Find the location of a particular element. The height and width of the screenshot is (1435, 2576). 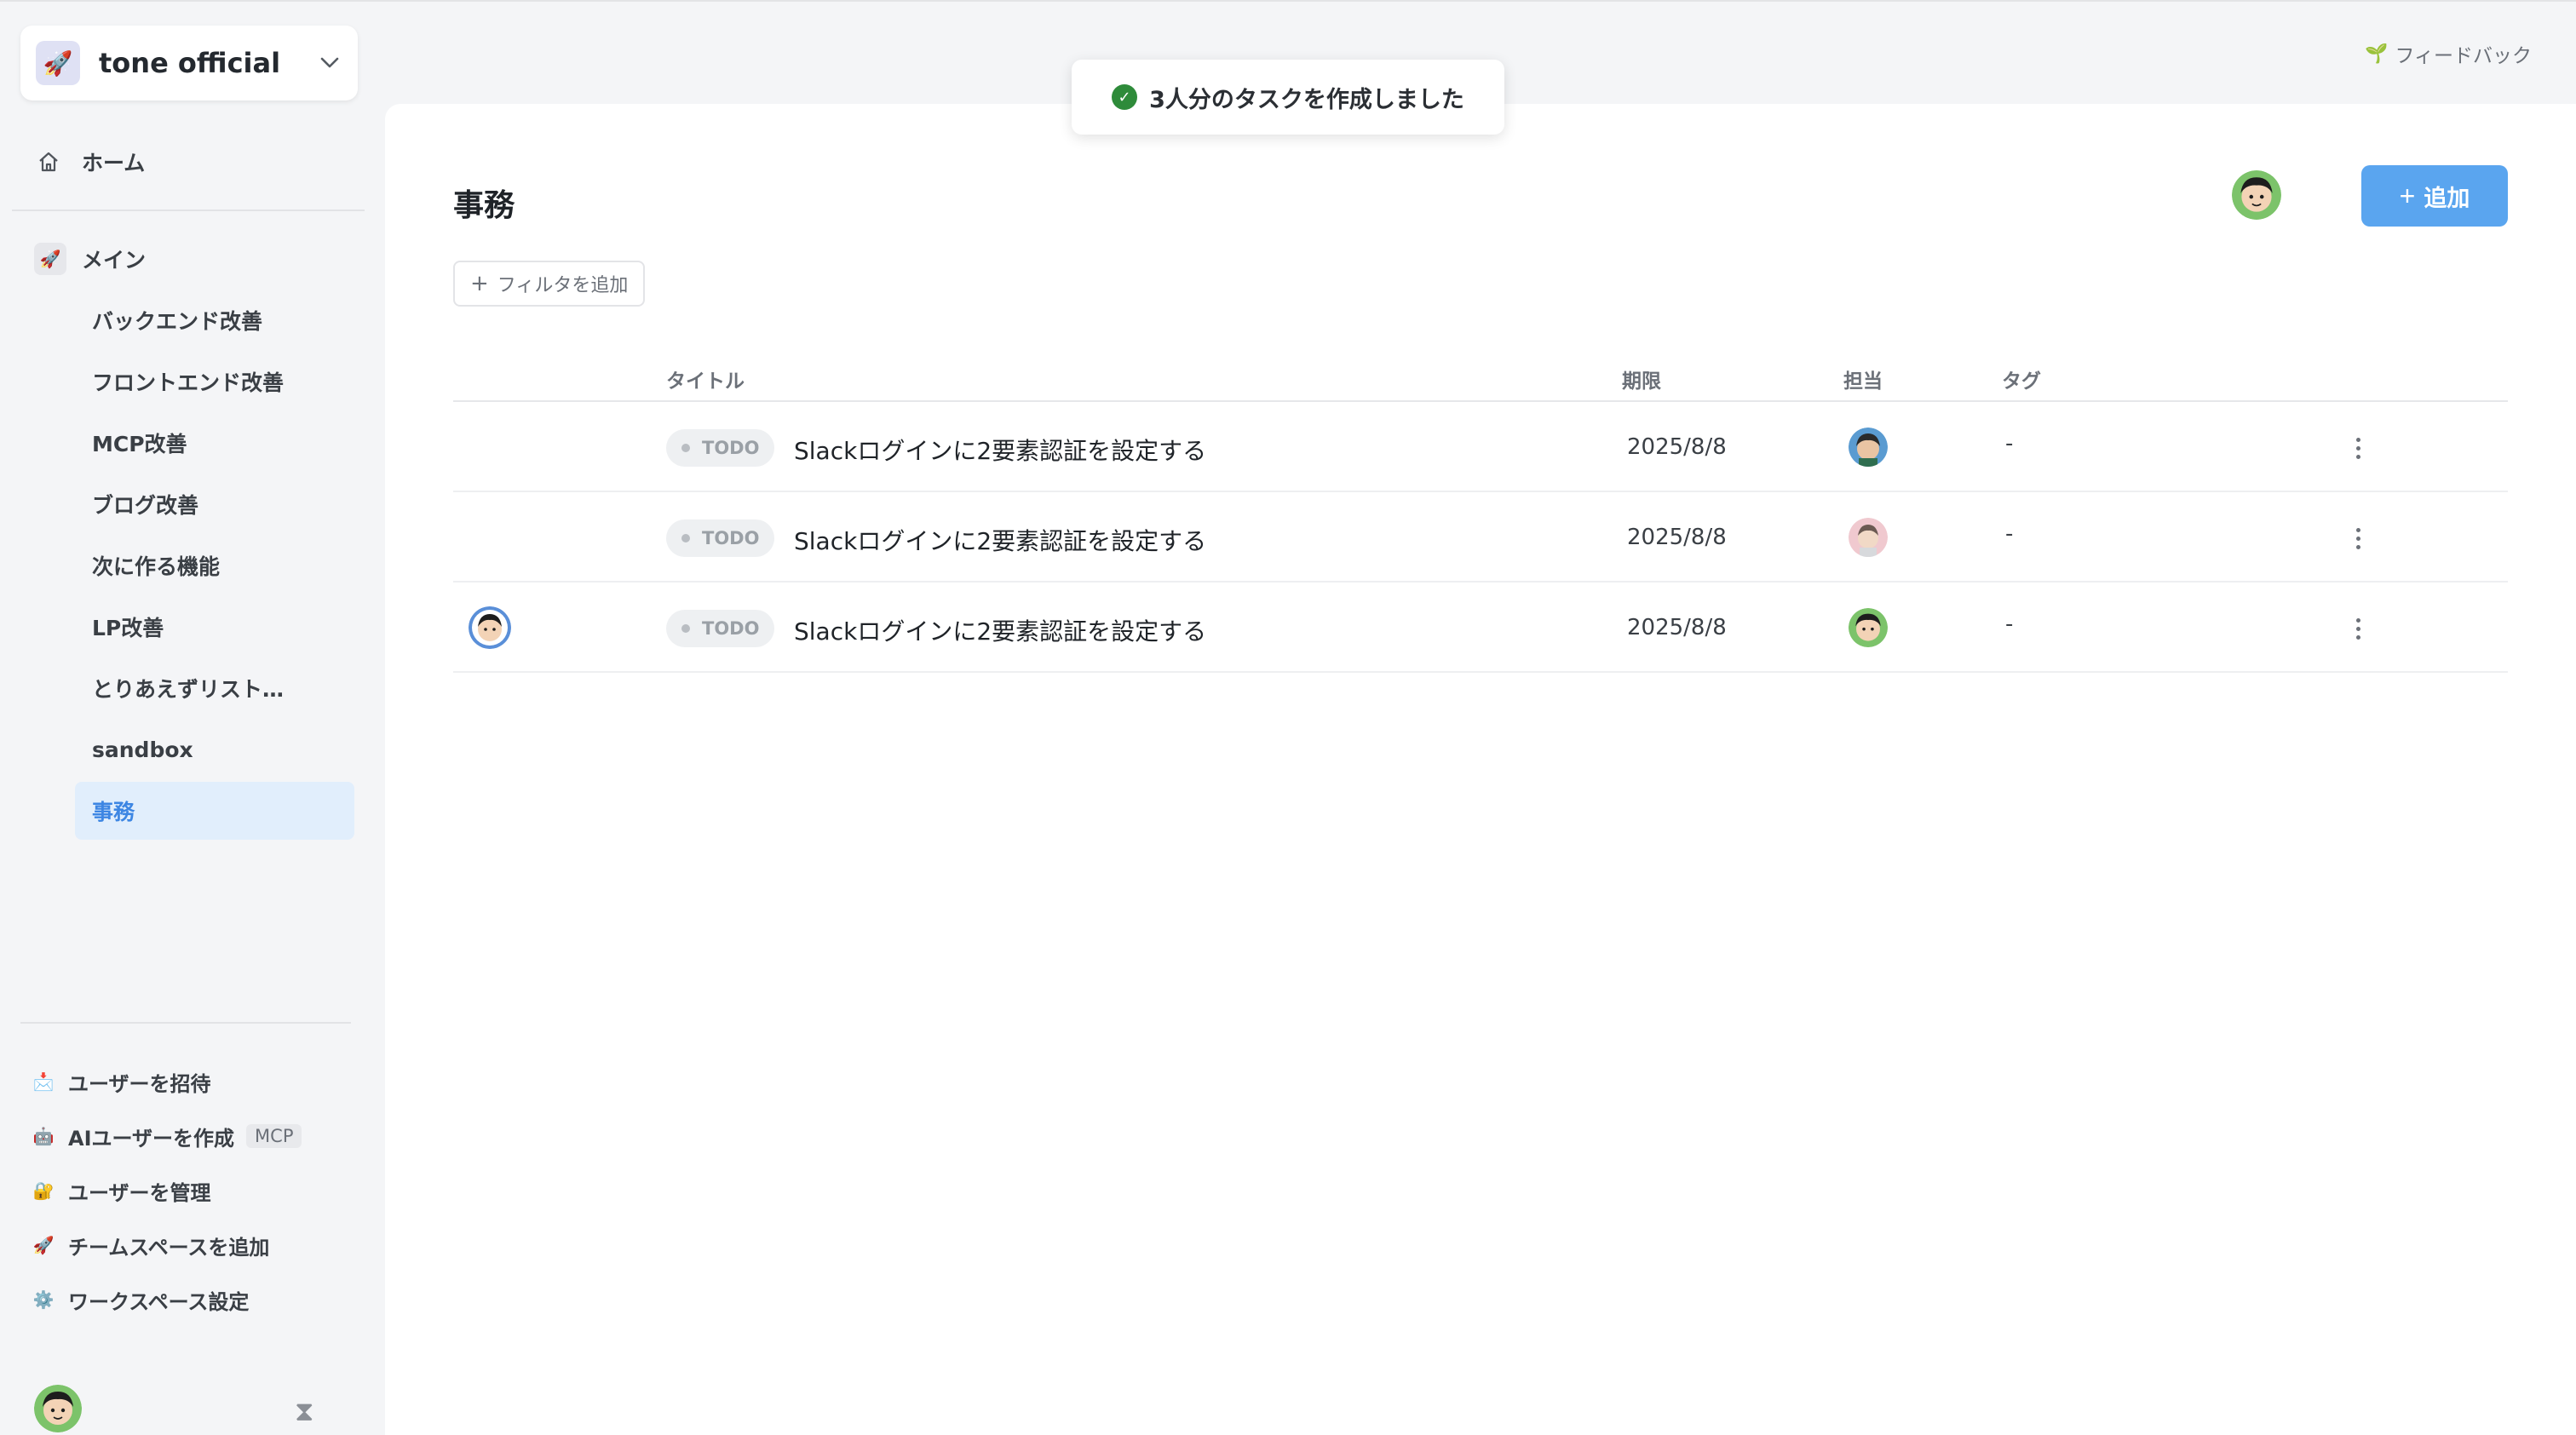

add-teamspace-label: チームスペースを追加 is located at coordinates (169, 1247).